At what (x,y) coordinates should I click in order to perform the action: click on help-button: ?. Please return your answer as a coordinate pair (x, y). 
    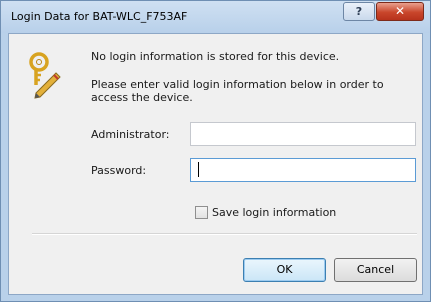
    Looking at the image, I should click on (359, 11).